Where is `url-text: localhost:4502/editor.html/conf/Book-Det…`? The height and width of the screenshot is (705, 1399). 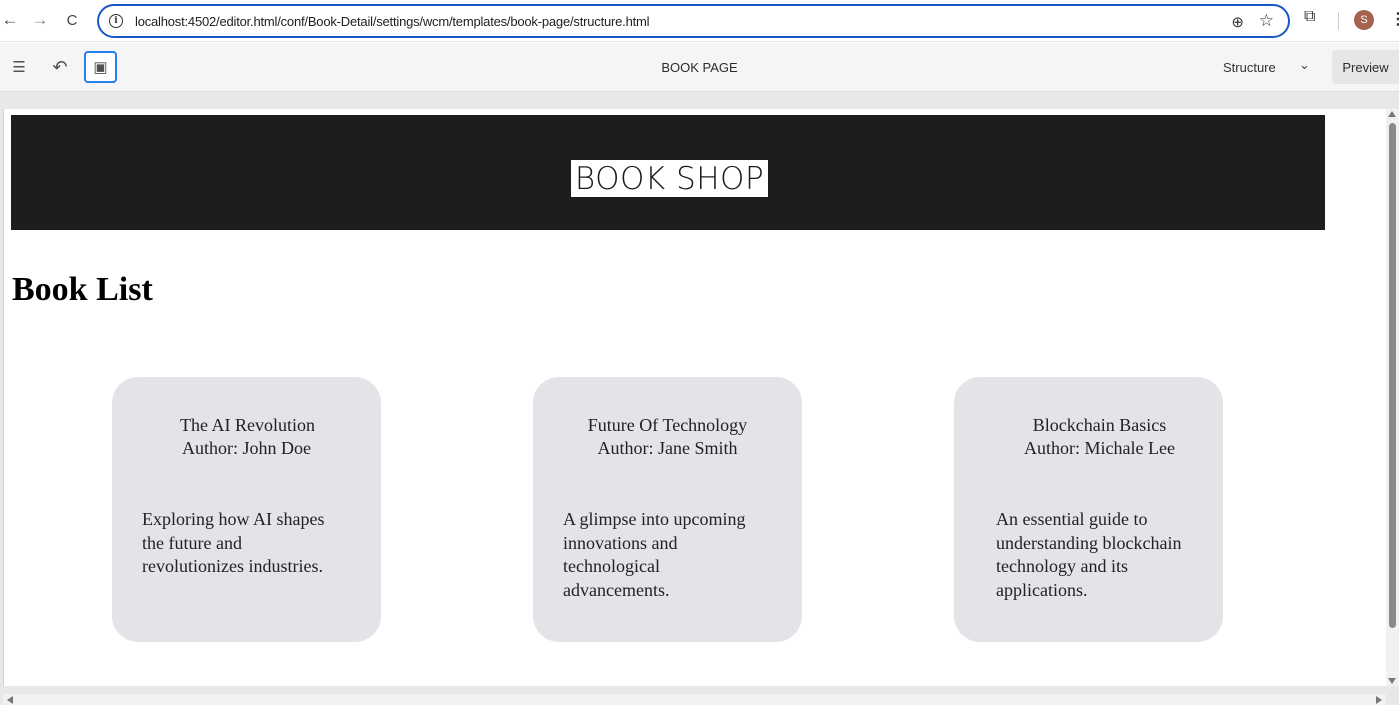 url-text: localhost:4502/editor.html/conf/Book-Det… is located at coordinates (392, 21).